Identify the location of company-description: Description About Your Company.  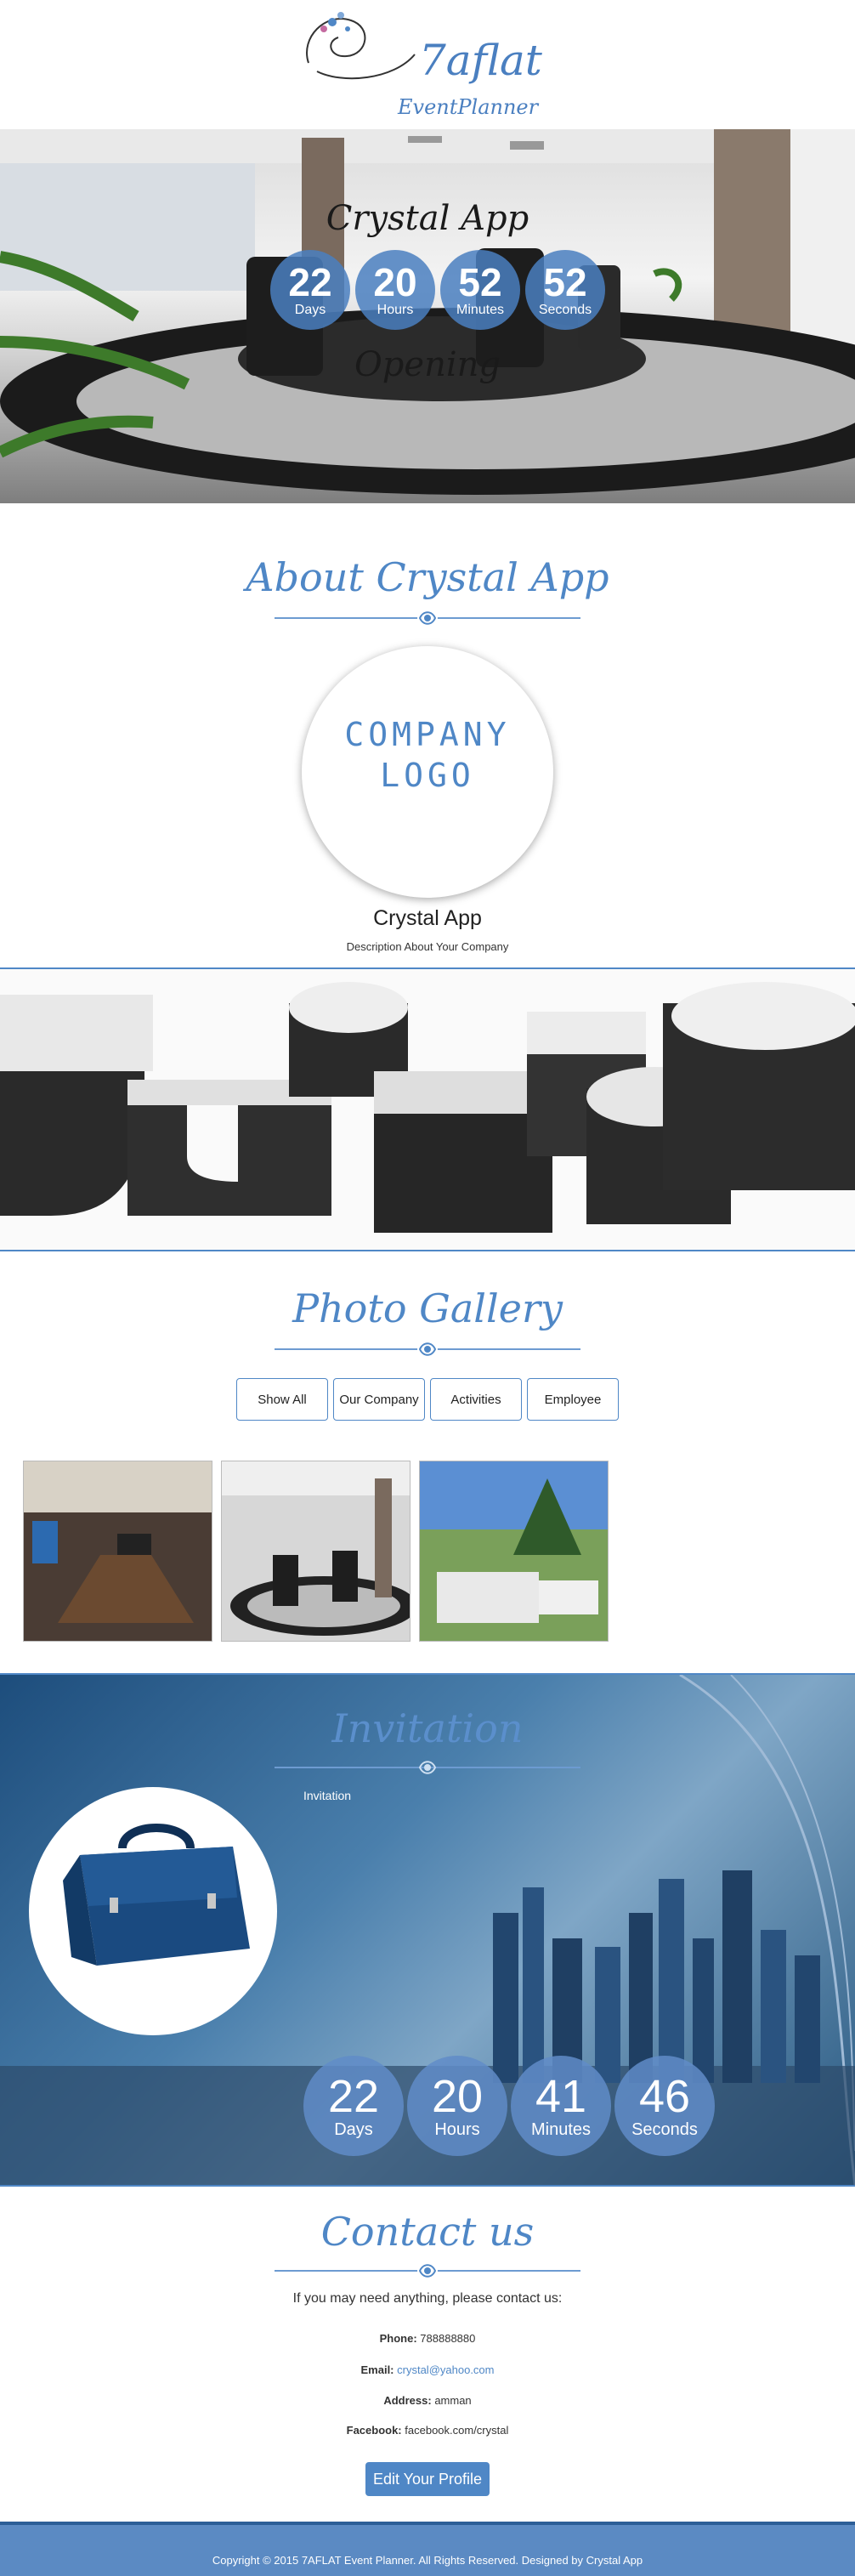
(427, 947).